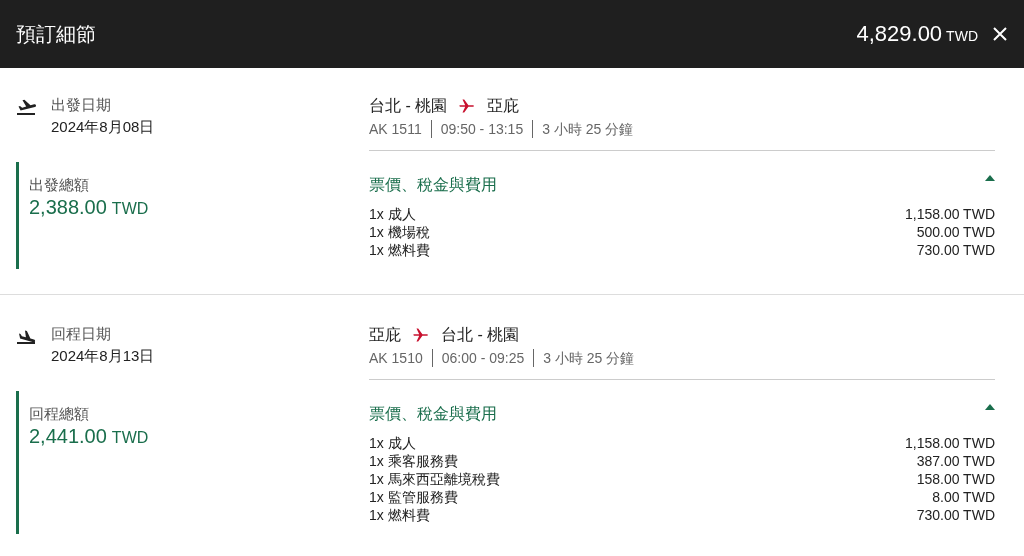  Describe the element at coordinates (955, 479) in the screenshot. I see `fee-amount: 158.00 TWD` at that location.